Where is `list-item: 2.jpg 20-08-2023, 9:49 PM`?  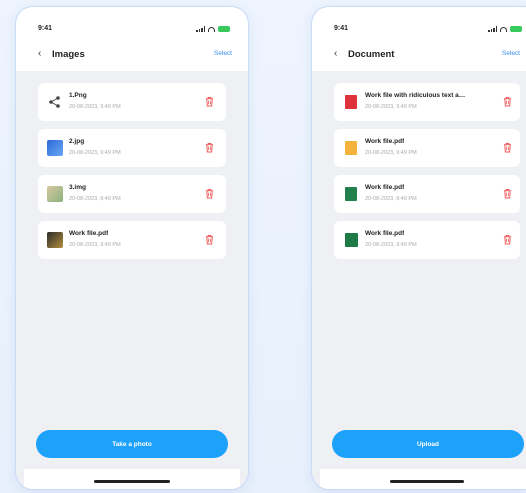
list-item: 2.jpg 20-08-2023, 9:49 PM is located at coordinates (132, 148).